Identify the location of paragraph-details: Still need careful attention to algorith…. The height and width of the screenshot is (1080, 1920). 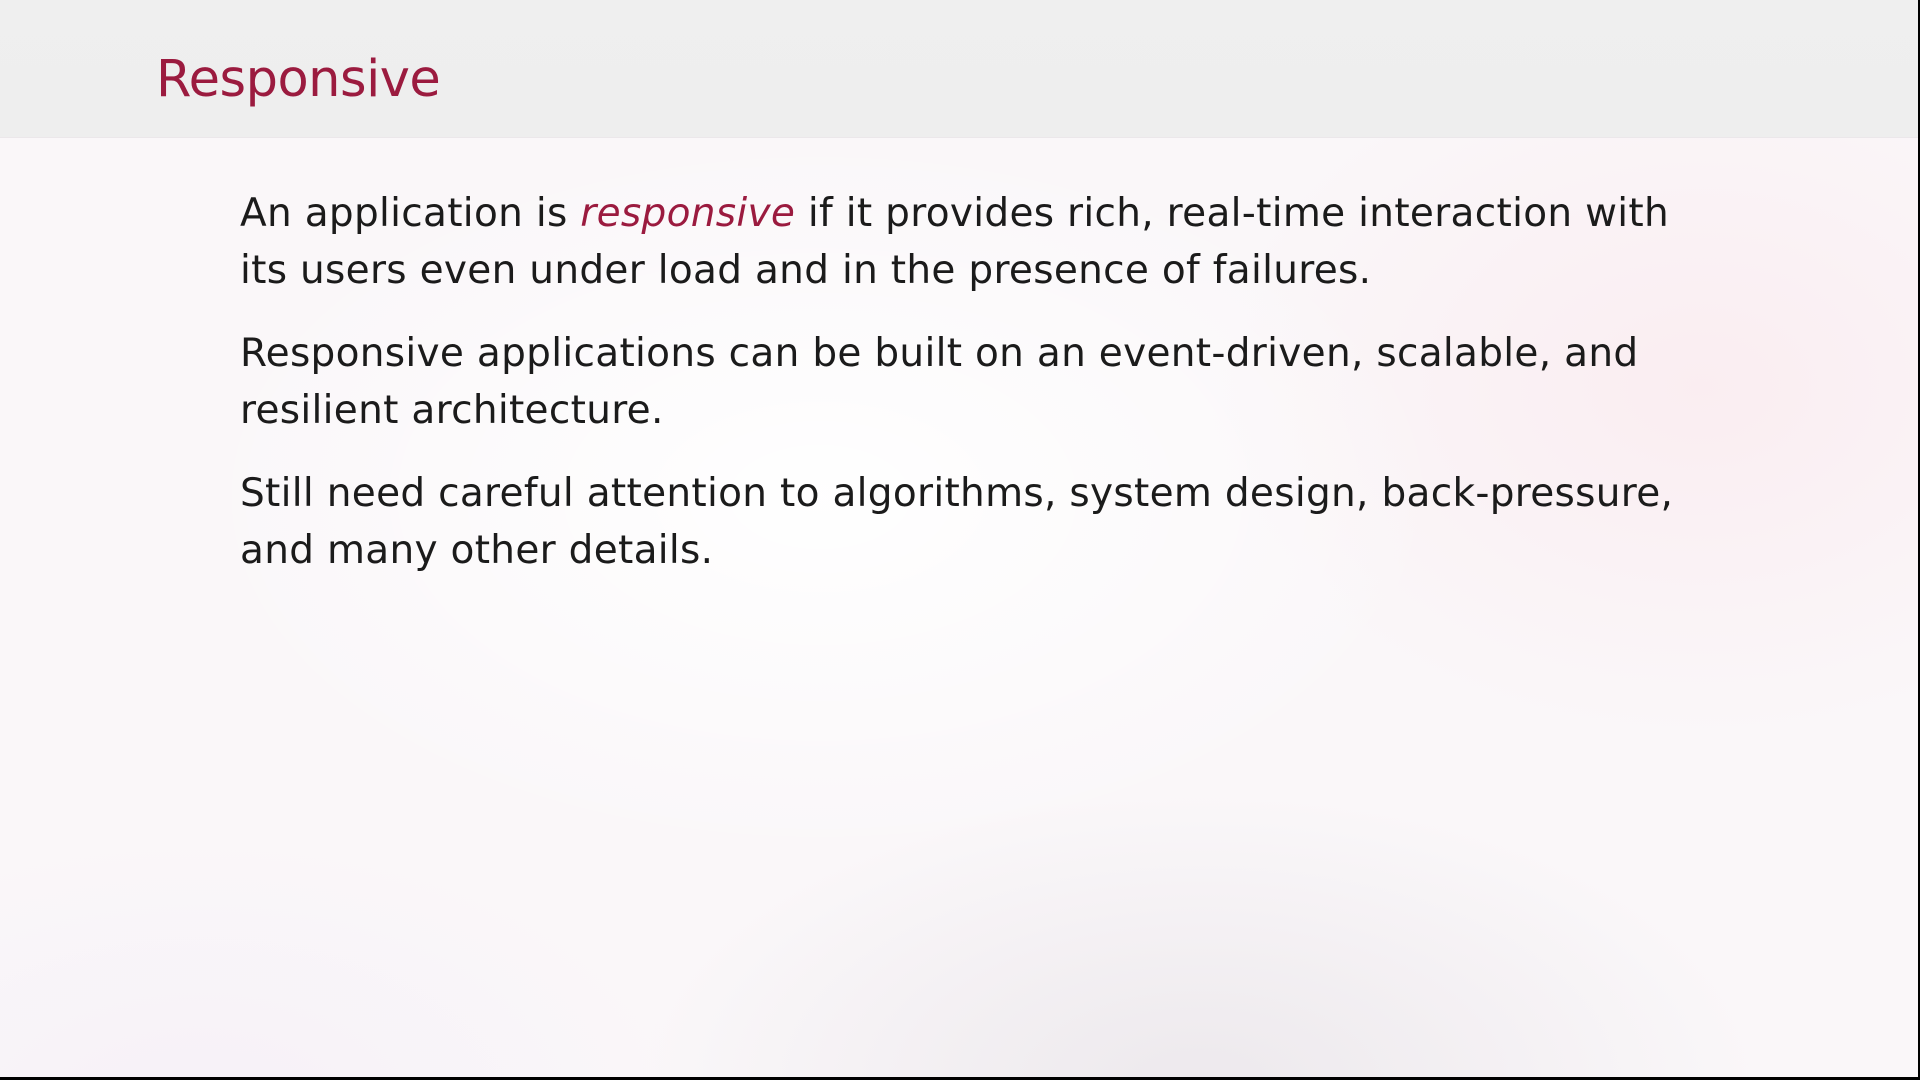
(957, 522).